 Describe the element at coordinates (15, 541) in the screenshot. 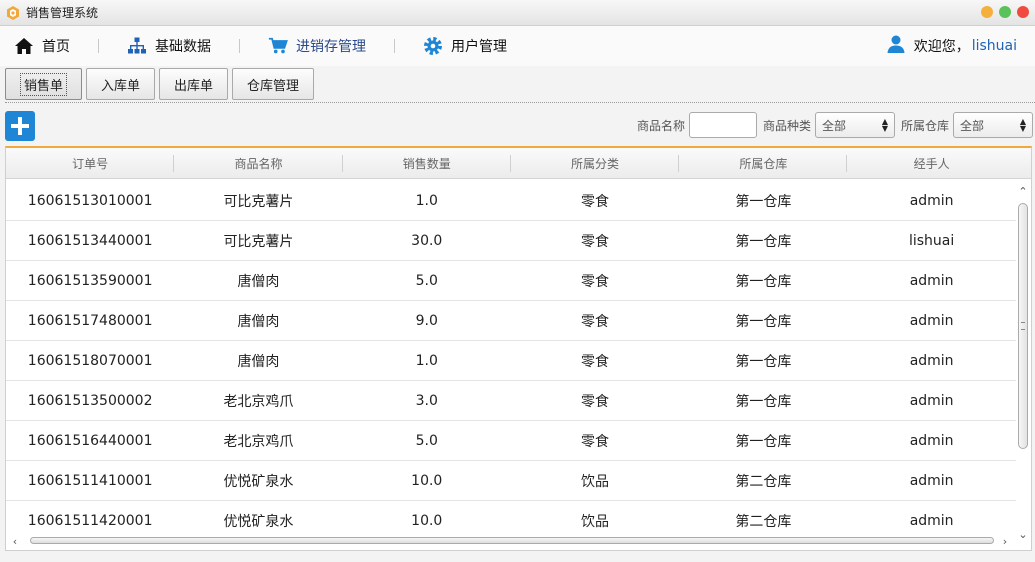

I see `scroll-left-icon: ‹` at that location.